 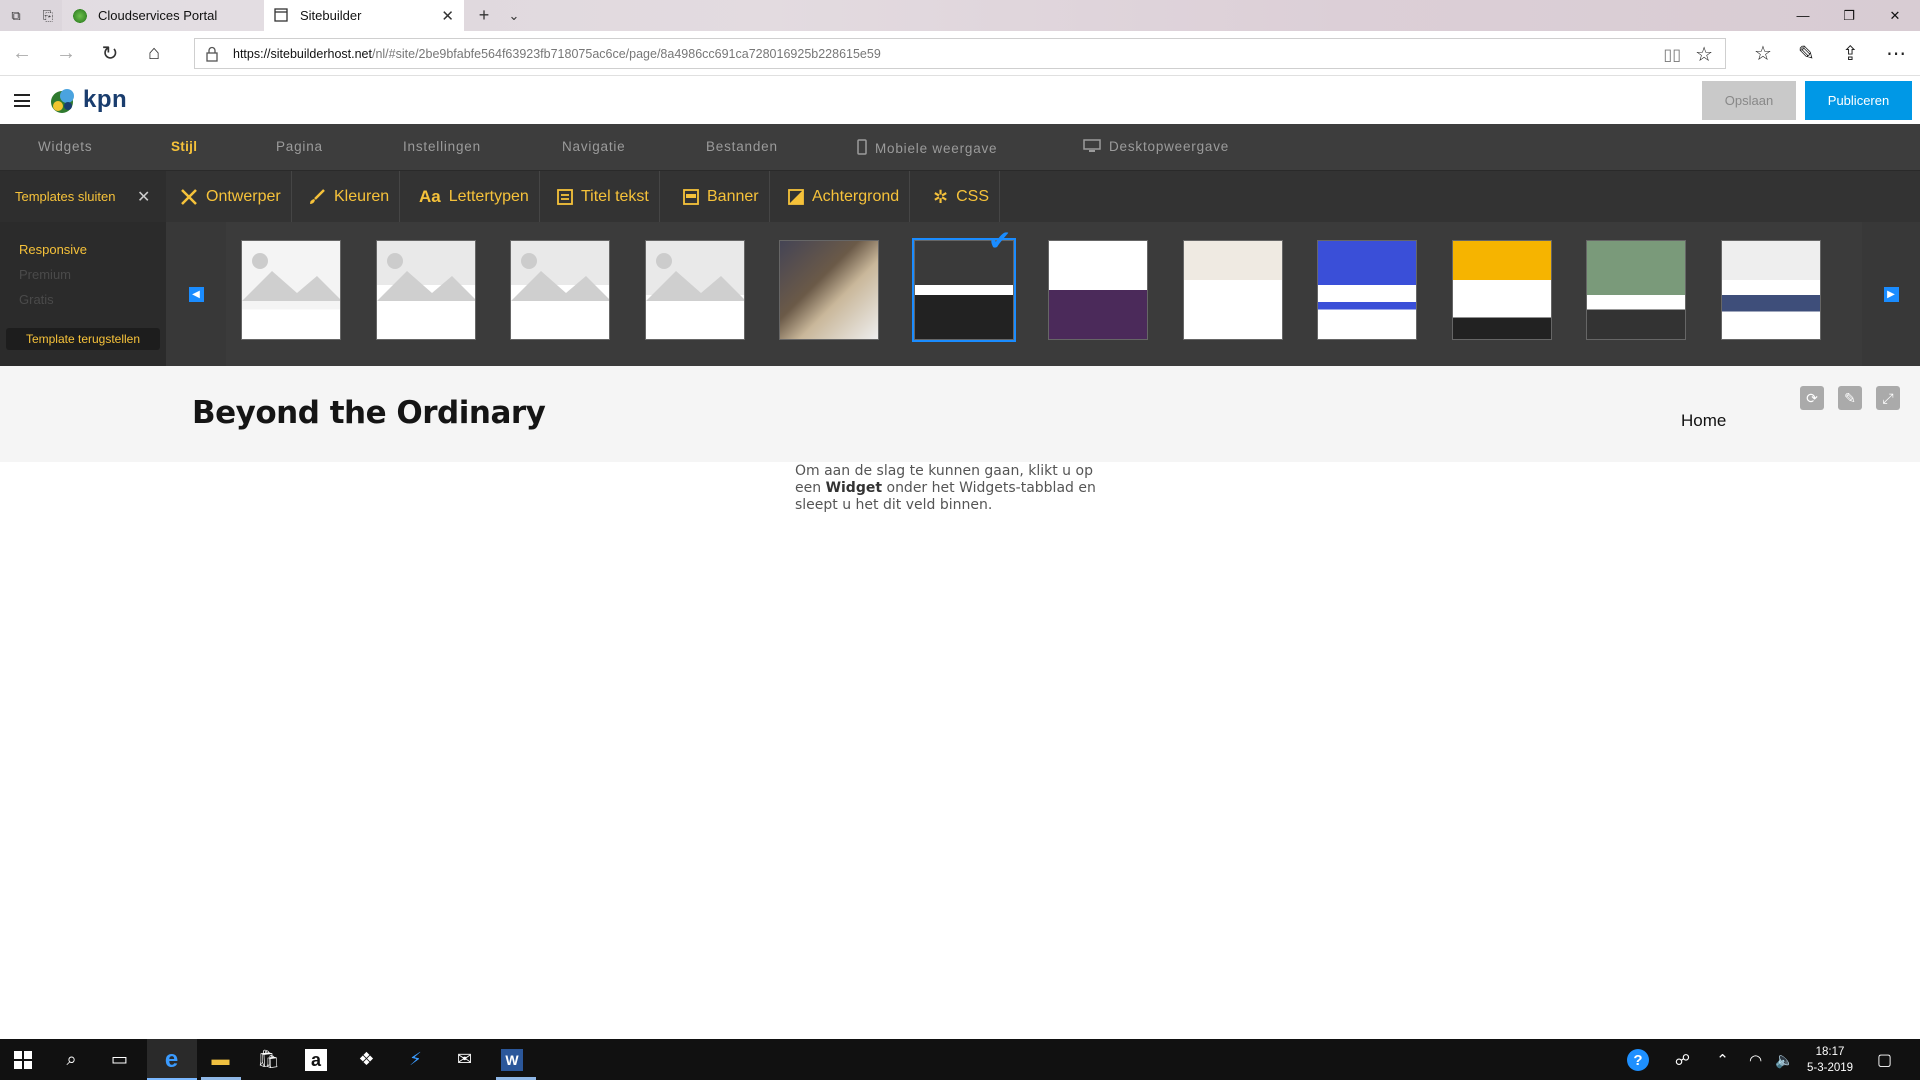 What do you see at coordinates (143, 197) in the screenshot?
I see `close-templates-icon: ✕` at bounding box center [143, 197].